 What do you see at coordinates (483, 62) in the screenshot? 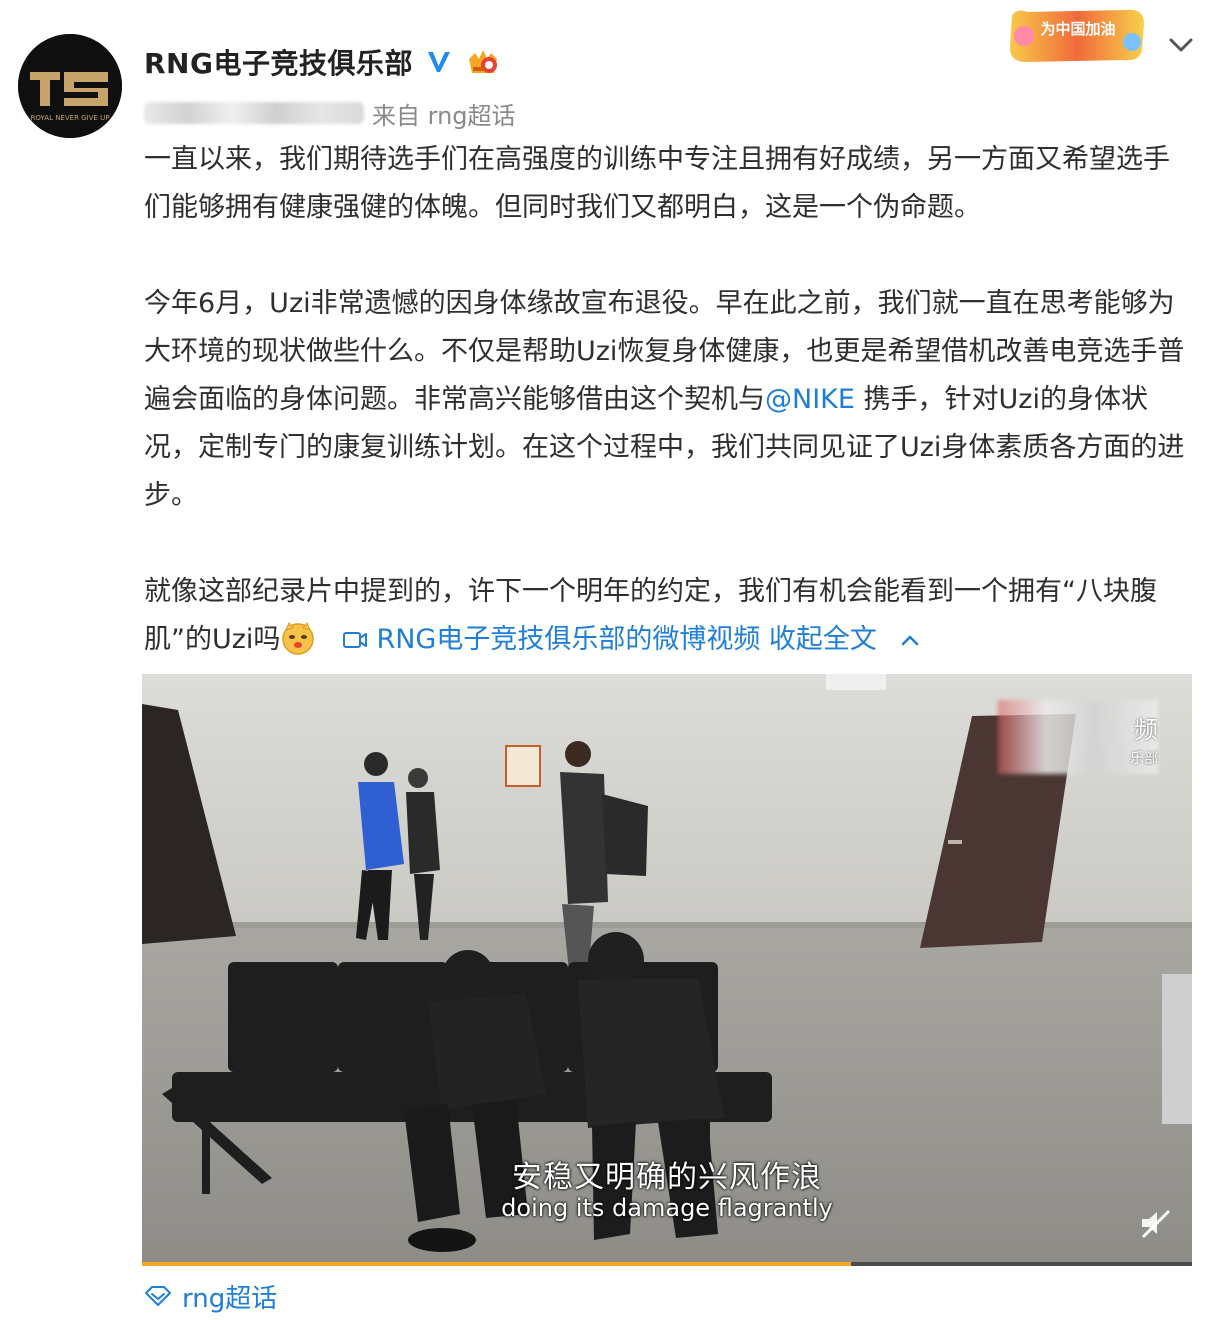
I see `crown-badge-icon` at bounding box center [483, 62].